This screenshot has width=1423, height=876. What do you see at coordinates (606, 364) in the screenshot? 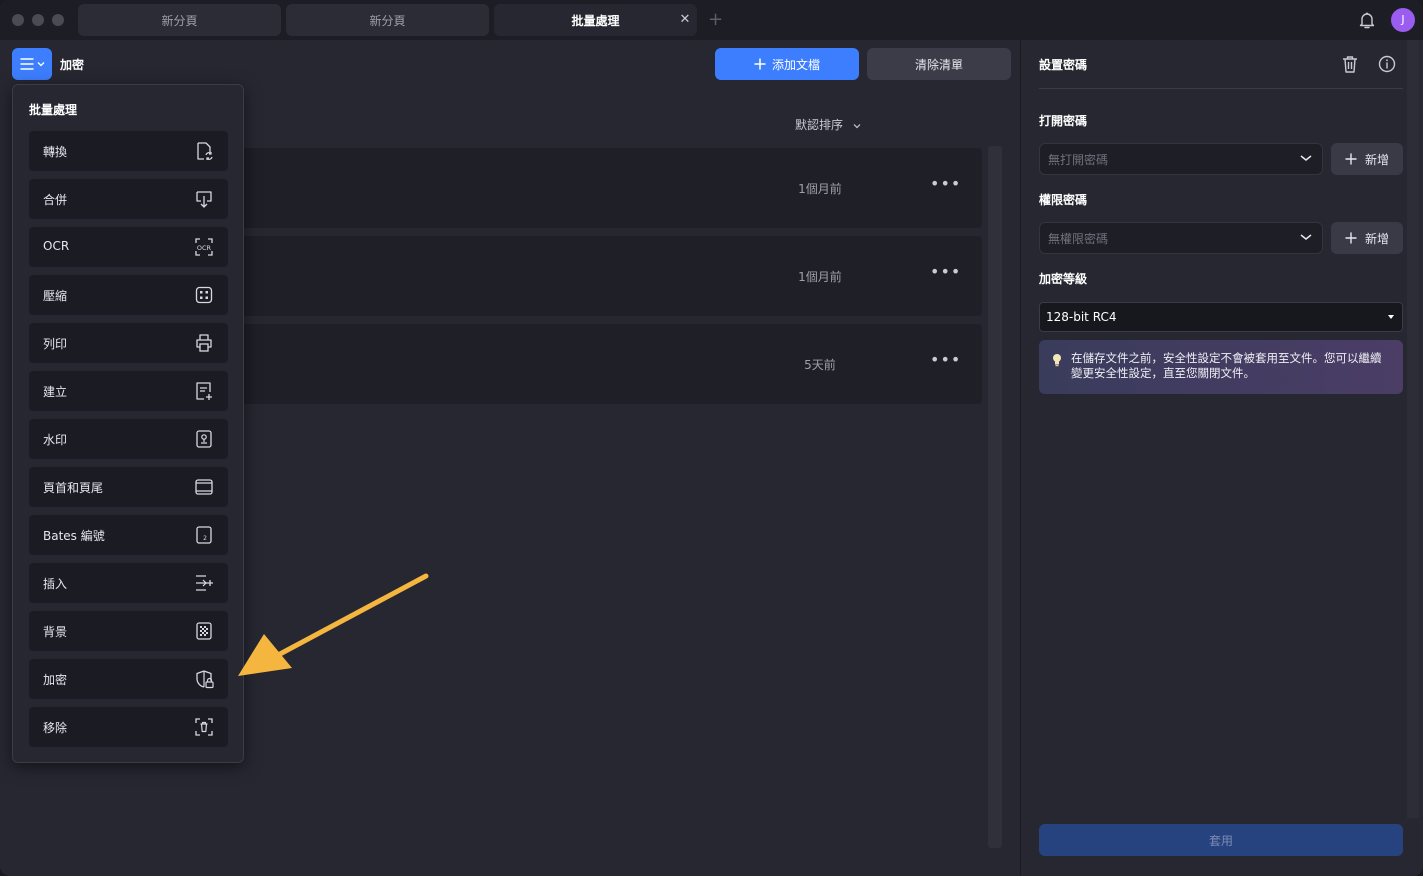
I see `file-row: 5天前 •••` at bounding box center [606, 364].